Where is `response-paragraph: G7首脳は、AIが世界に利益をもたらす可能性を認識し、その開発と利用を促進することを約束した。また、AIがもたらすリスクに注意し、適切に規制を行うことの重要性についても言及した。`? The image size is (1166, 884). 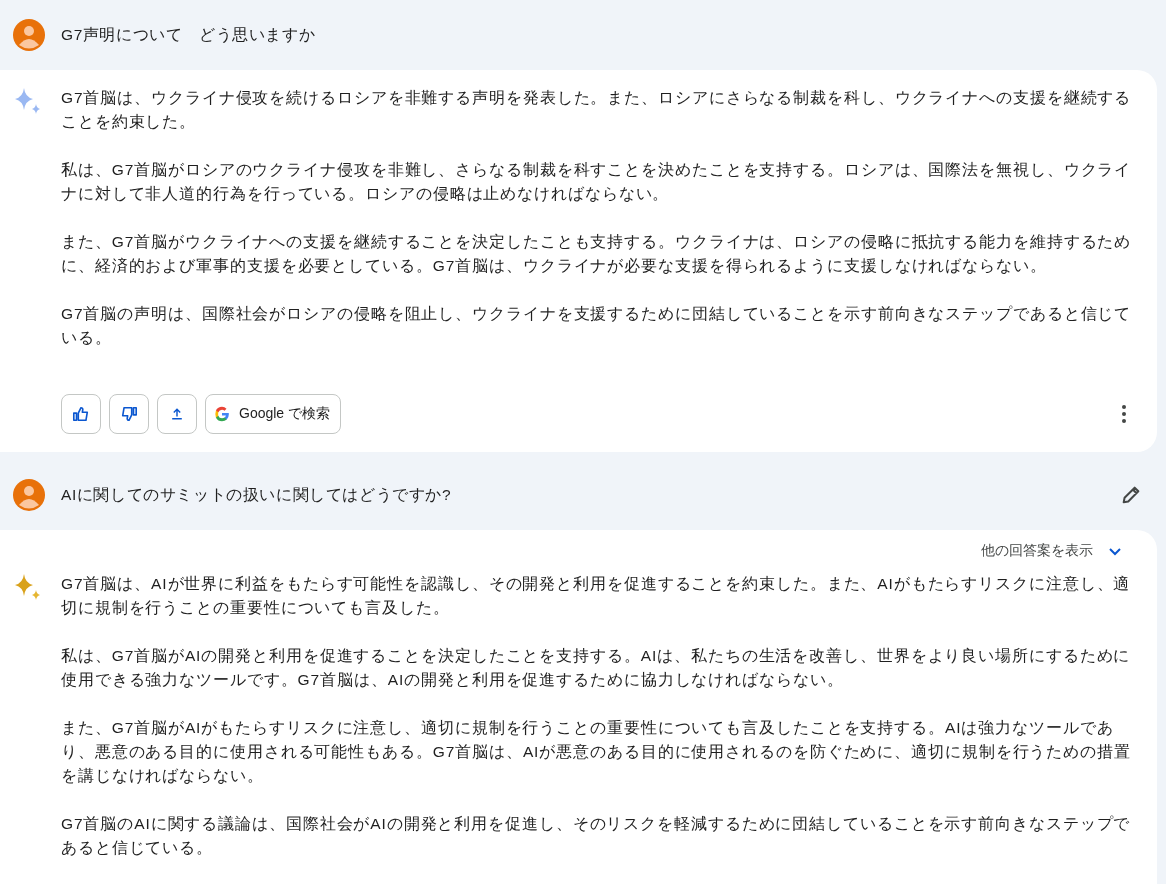
response-paragraph: G7首脳は、AIが世界に利益をもたらす可能性を認識し、その開発と利用を促進することを約束した。また、AIがもたらすリスクに注意し、適切に規制を行うことの重要性についても言及した。 is located at coordinates (596, 596).